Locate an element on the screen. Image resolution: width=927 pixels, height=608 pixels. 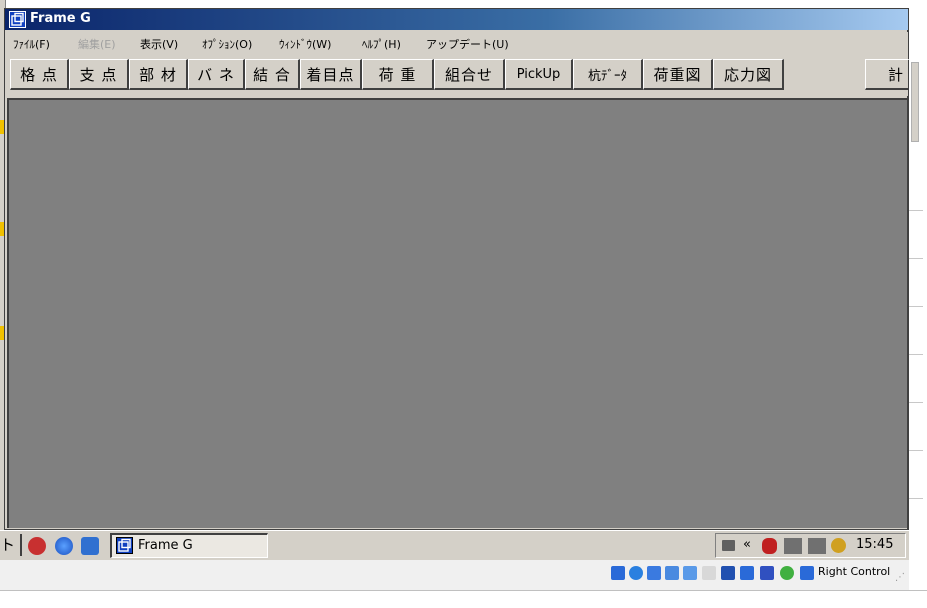
nodes-button: 格 点 is located at coordinates (39, 74).